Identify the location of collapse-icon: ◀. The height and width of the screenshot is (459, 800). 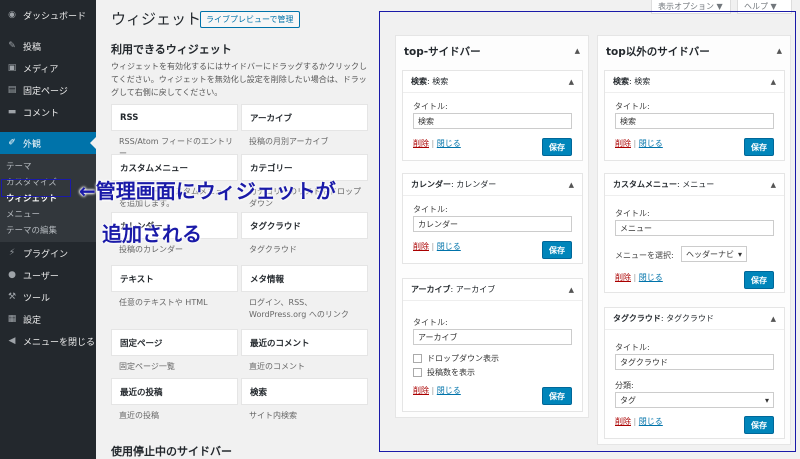
(12, 341).